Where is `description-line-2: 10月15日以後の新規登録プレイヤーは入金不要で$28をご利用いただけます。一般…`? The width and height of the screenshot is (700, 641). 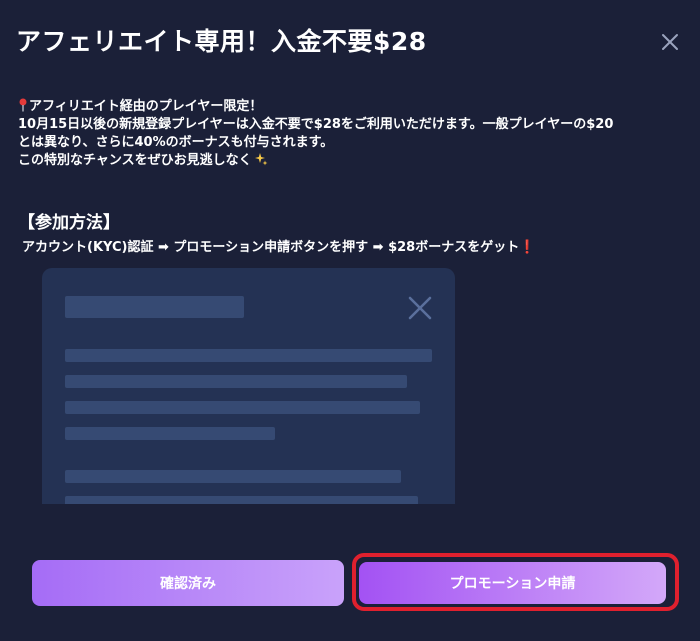
description-line-2: 10月15日以後の新規登録プレイヤーは入金不要で$28をご利用いただけます。一般… is located at coordinates (316, 124).